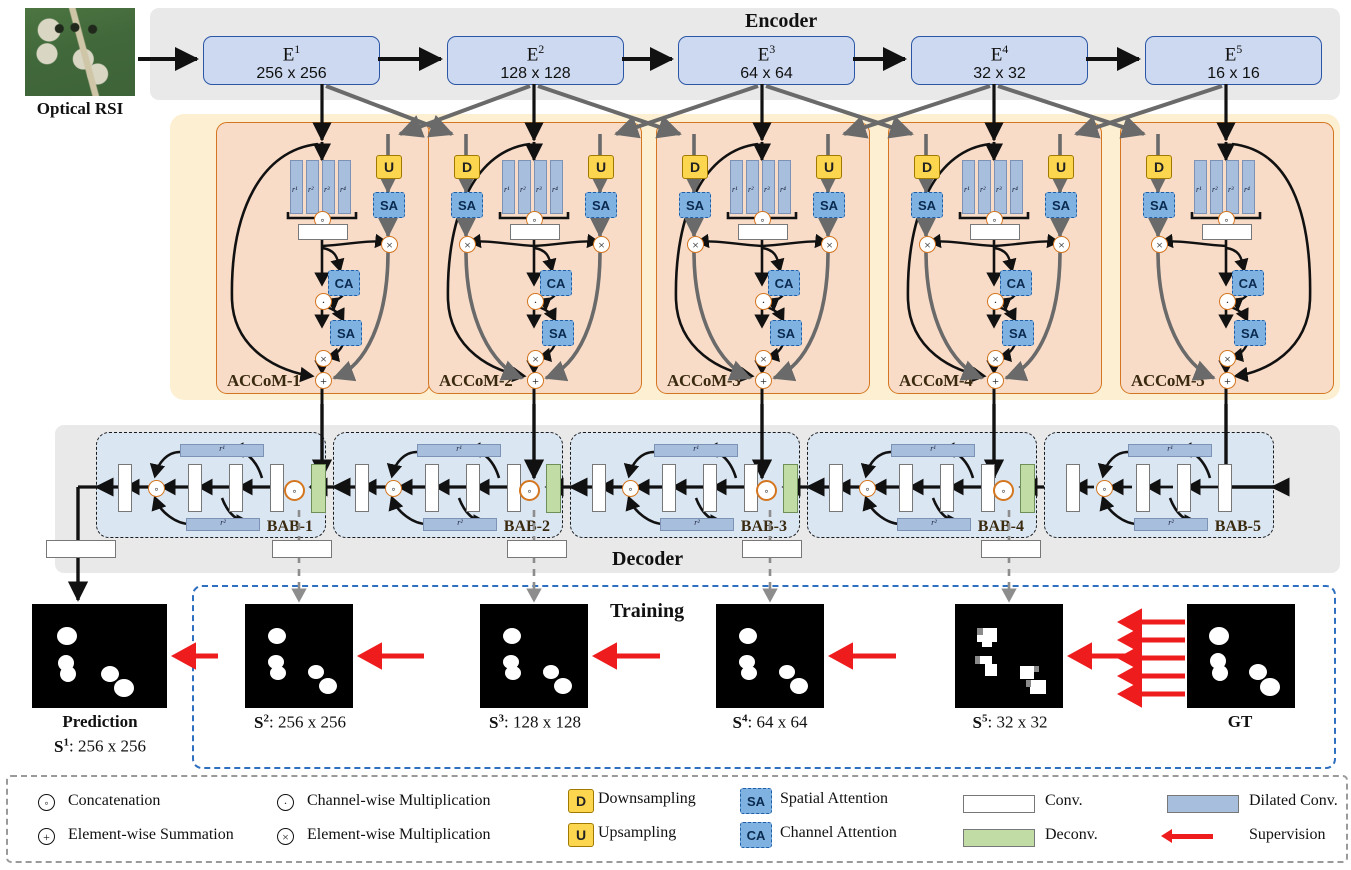  Describe the element at coordinates (1233, 54) in the screenshot. I see `encoder-block-5-name: E5` at that location.